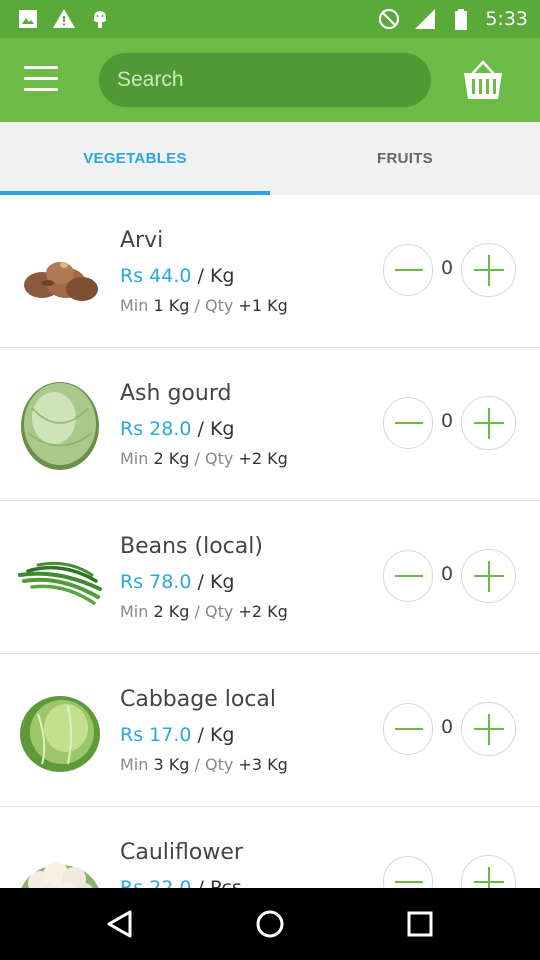 This screenshot has width=540, height=960. I want to click on do-not-disturb-icon, so click(389, 19).